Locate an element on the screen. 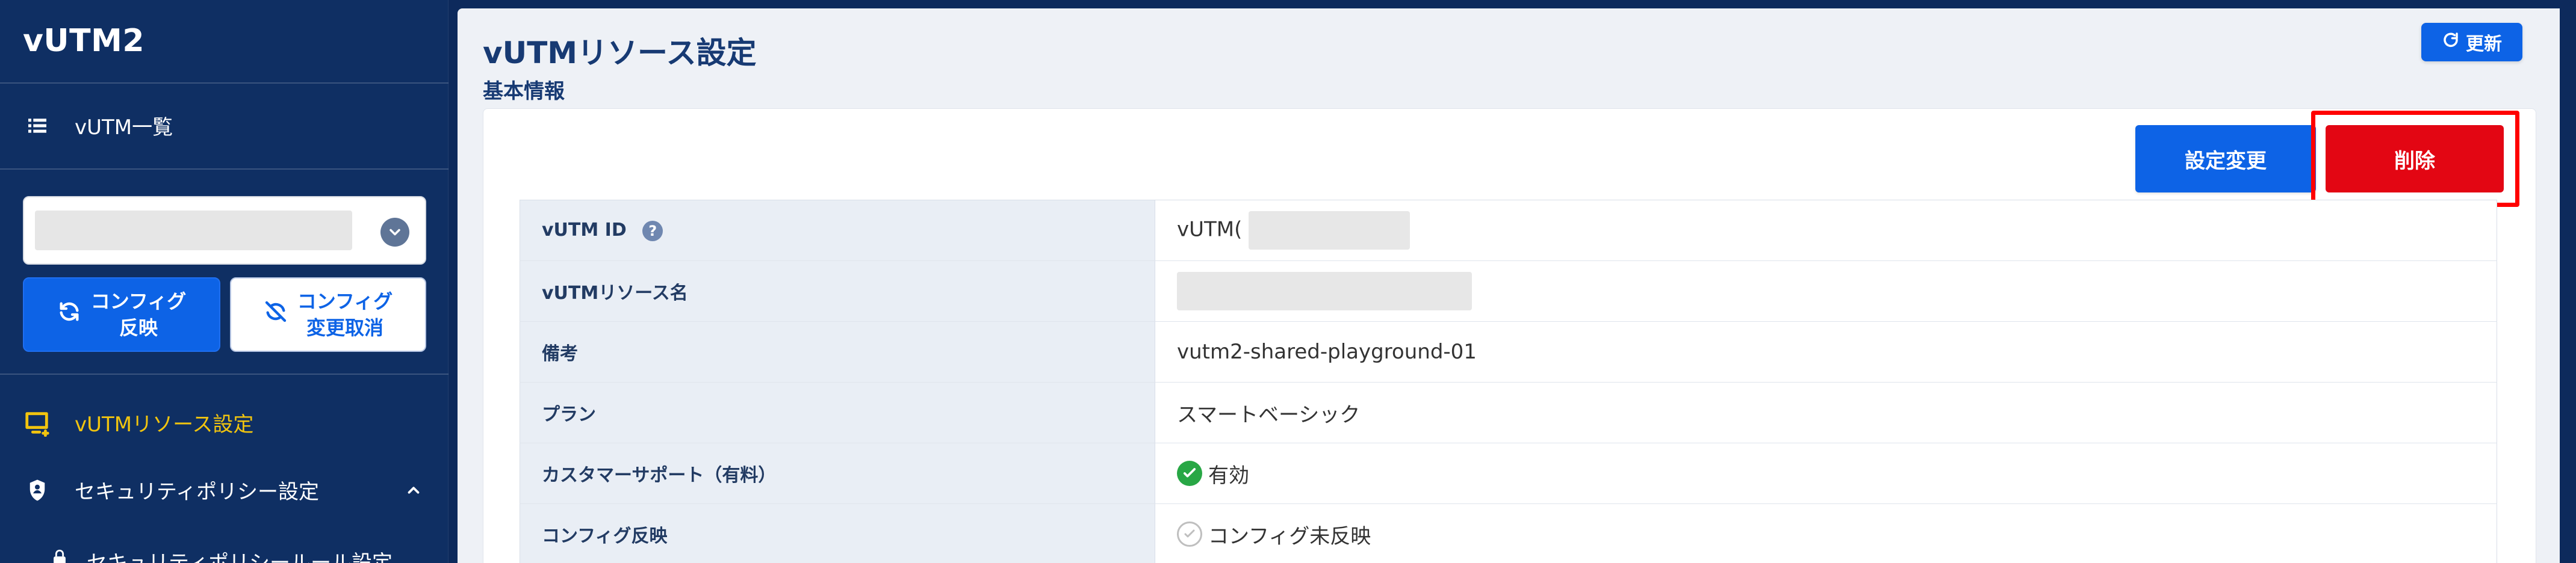  page-title: vUTMリソース設定 is located at coordinates (620, 52).